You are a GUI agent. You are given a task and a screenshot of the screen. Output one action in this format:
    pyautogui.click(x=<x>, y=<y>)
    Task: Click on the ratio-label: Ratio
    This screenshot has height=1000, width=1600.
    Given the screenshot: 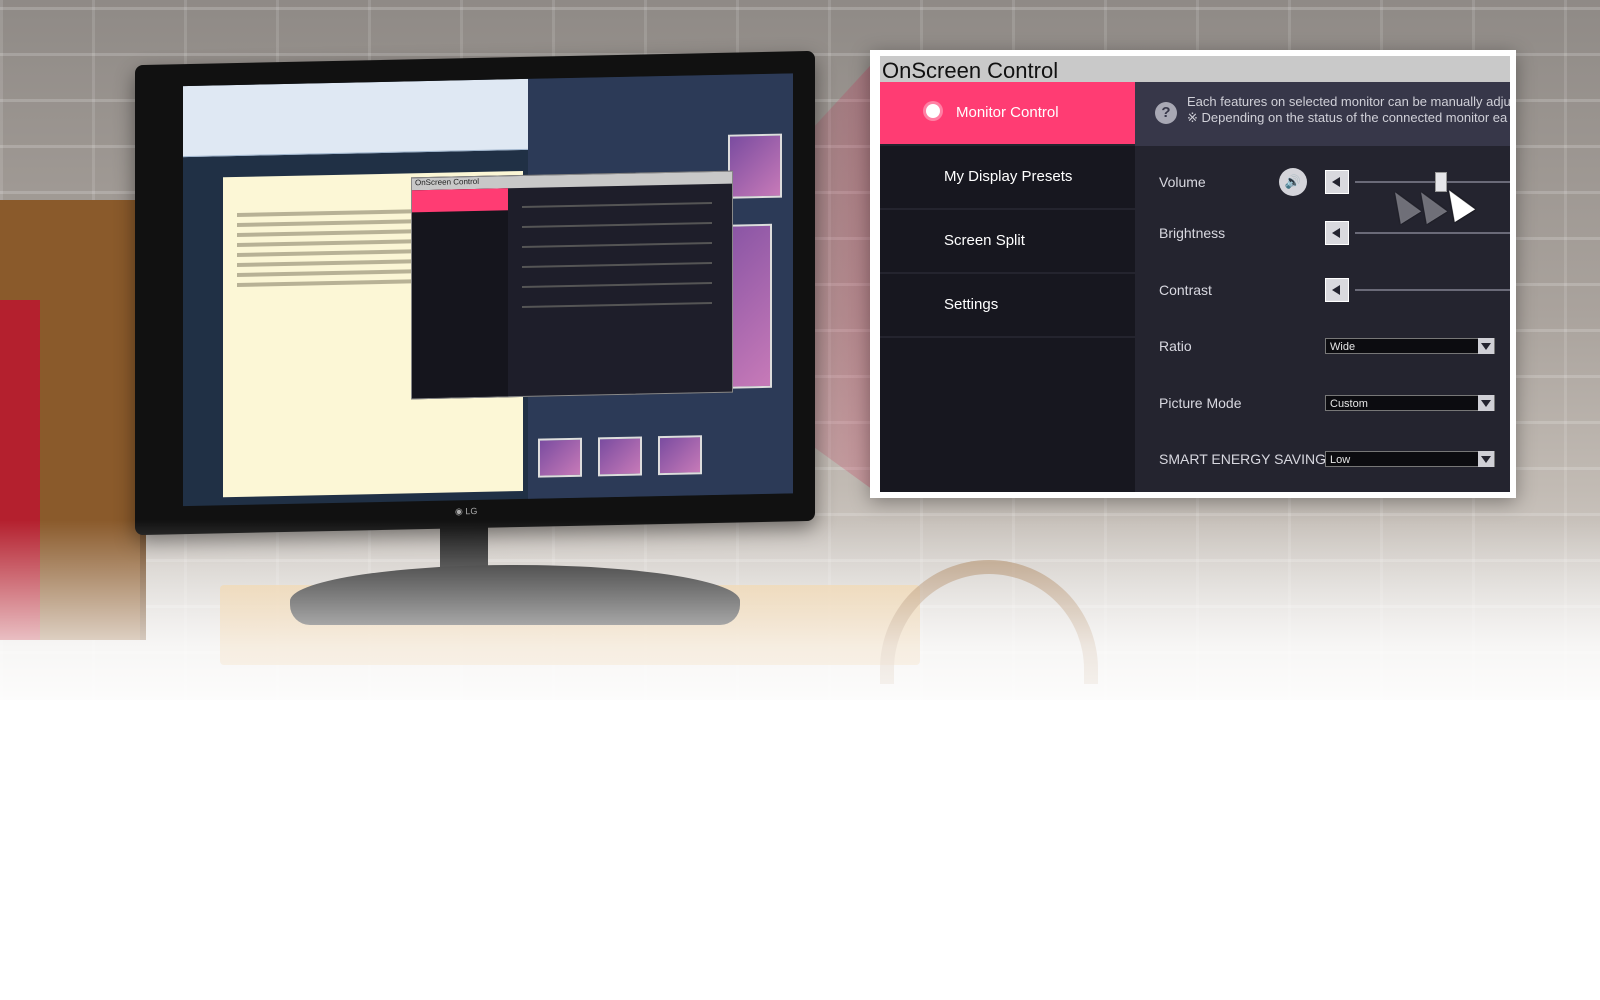 What is the action you would take?
    pyautogui.click(x=1175, y=346)
    